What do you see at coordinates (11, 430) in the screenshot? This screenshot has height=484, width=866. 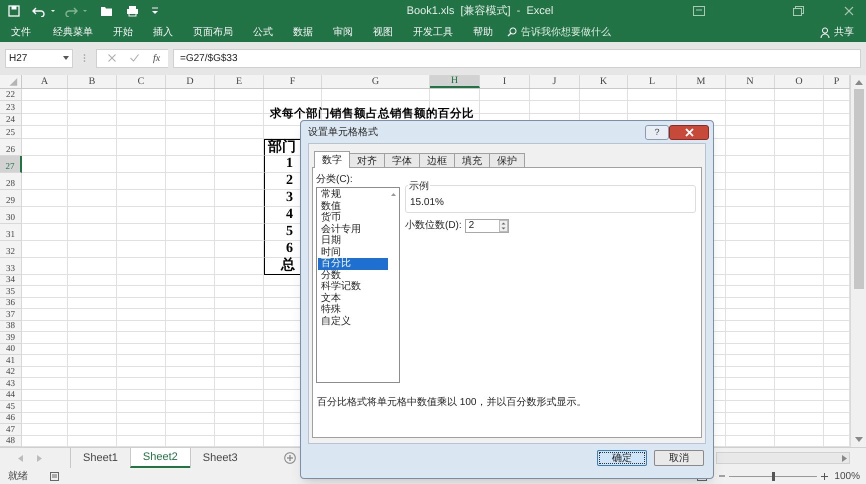 I see `row-header: 47` at bounding box center [11, 430].